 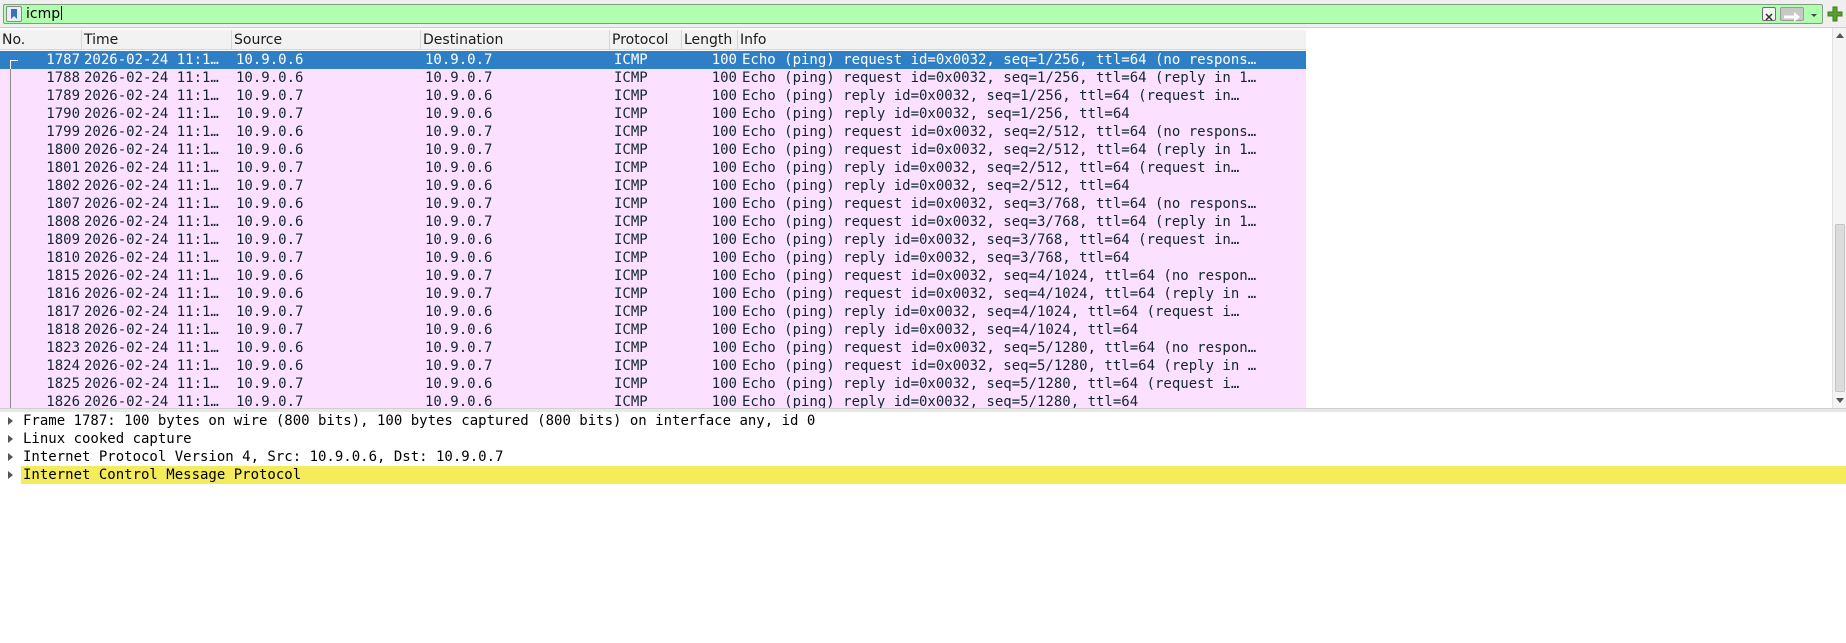 I want to click on packet-number-cell: 1816, so click(x=63, y=294).